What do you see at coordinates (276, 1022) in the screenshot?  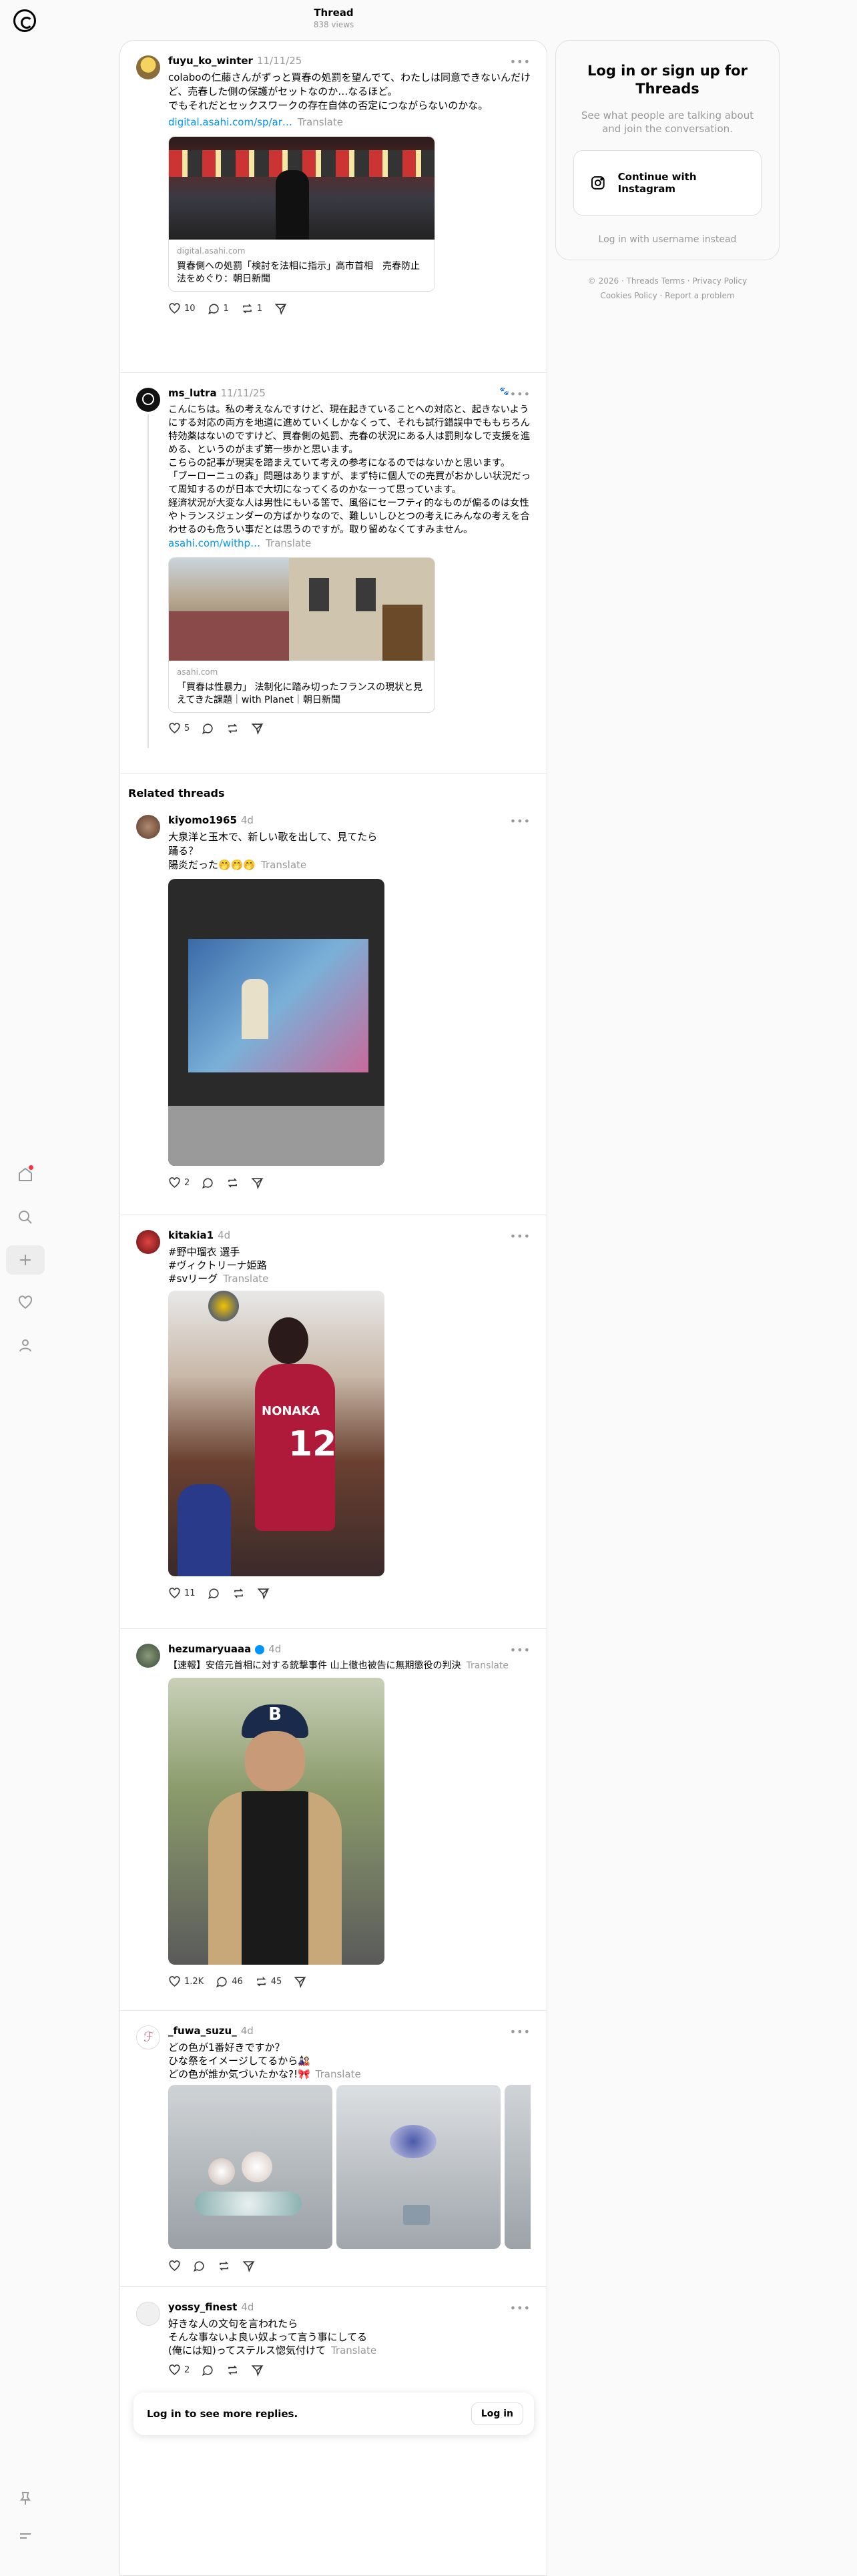 I see `post-image` at bounding box center [276, 1022].